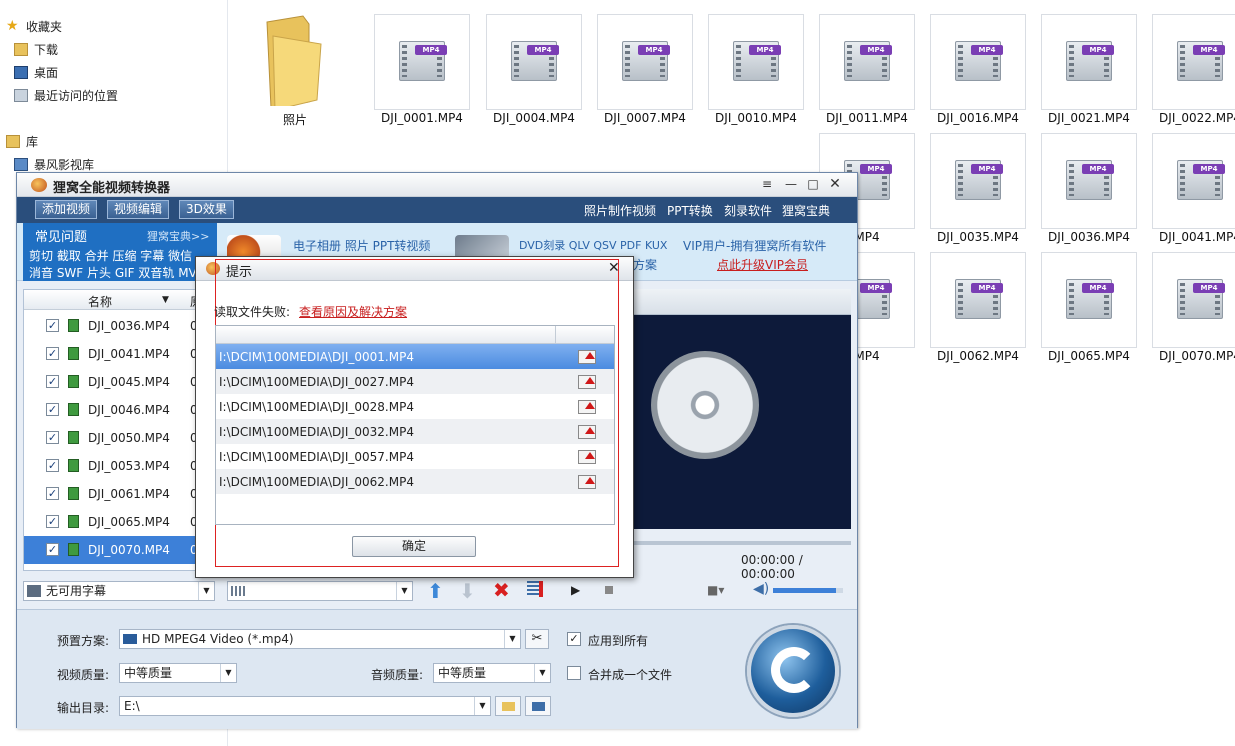 The height and width of the screenshot is (746, 1235). I want to click on play-icon: ▶, so click(575, 590).